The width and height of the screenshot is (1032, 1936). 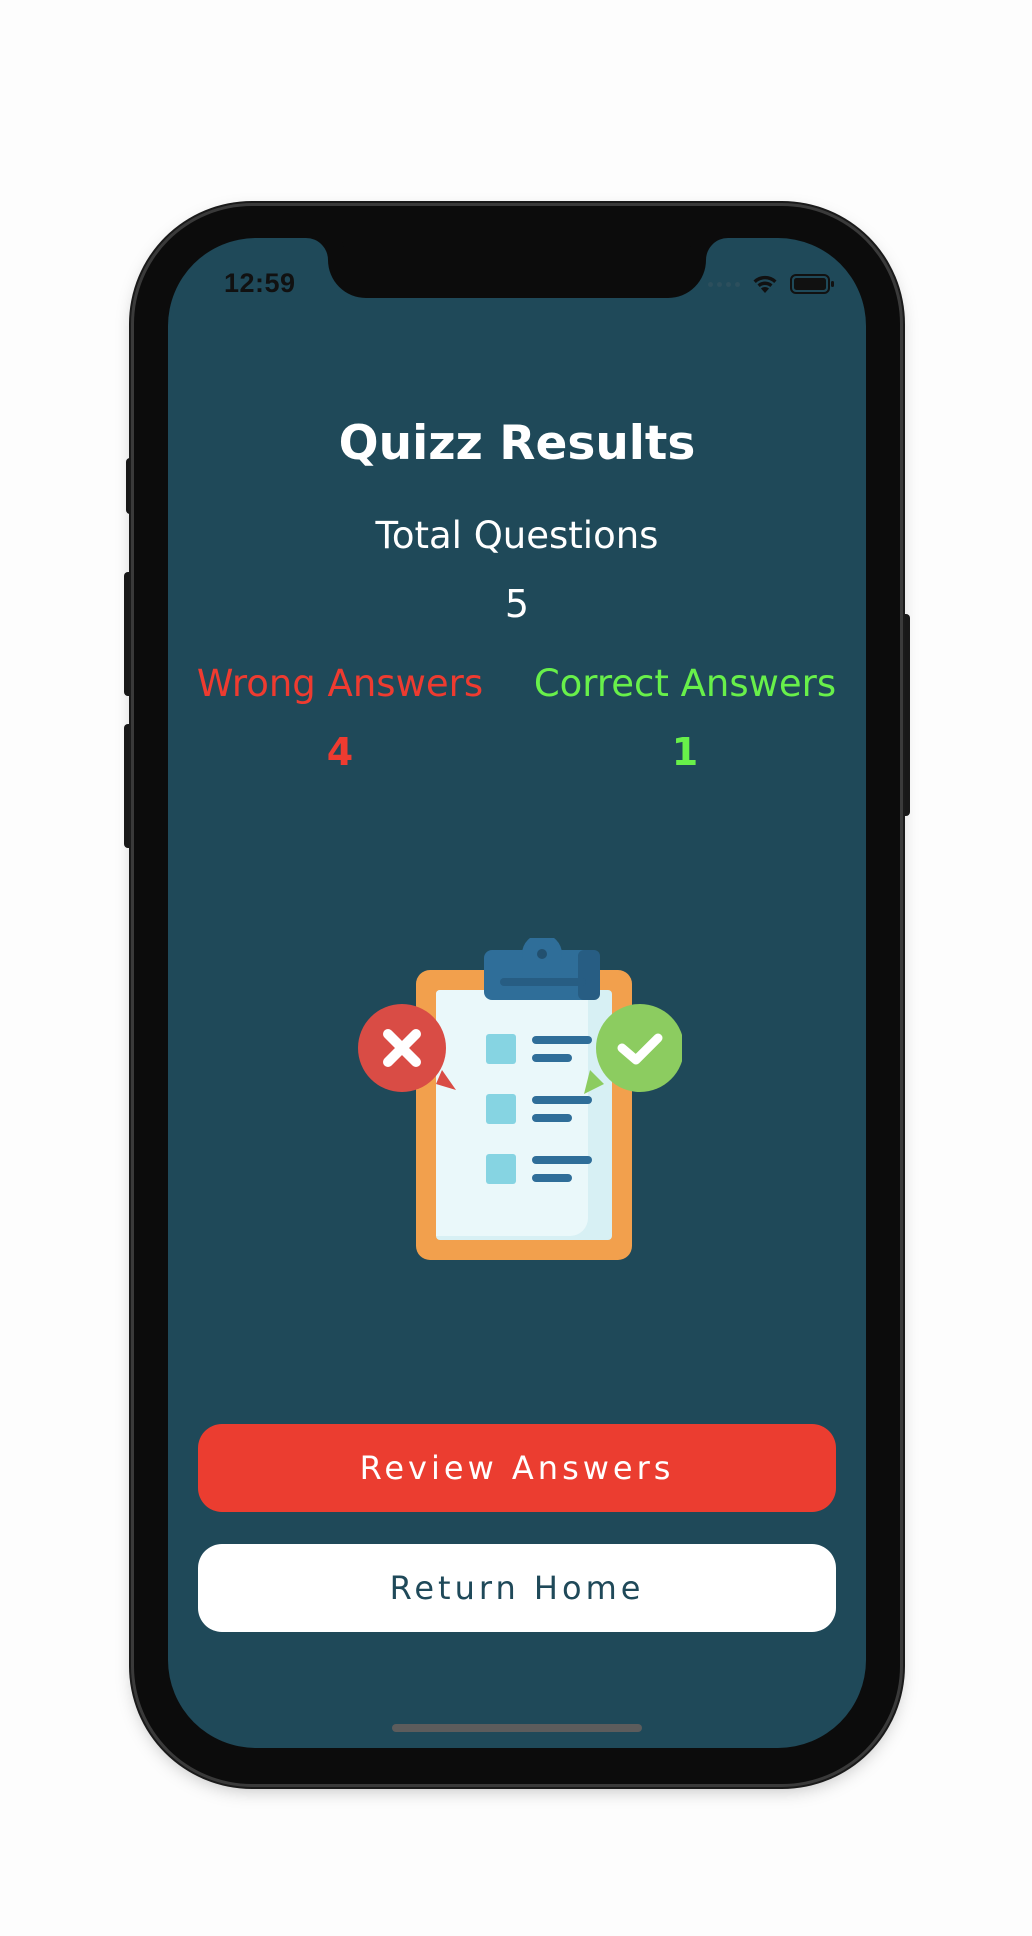 What do you see at coordinates (685, 752) in the screenshot?
I see `correct-answers-value: 1` at bounding box center [685, 752].